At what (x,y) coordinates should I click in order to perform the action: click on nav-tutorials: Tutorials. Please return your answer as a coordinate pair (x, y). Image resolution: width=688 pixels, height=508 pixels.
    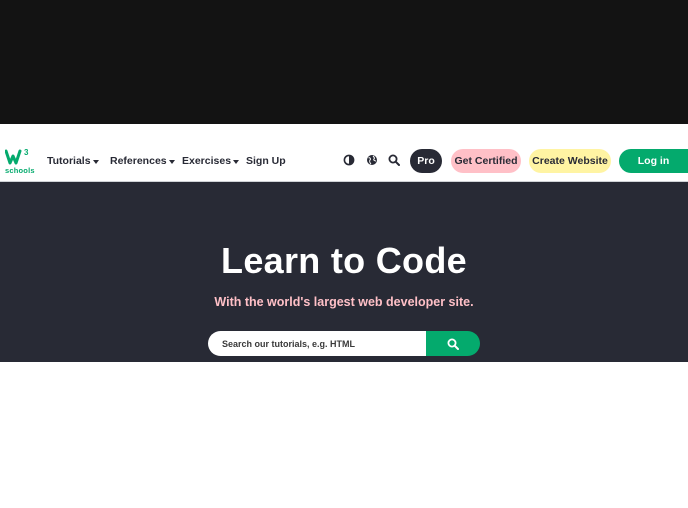
    Looking at the image, I should click on (73, 161).